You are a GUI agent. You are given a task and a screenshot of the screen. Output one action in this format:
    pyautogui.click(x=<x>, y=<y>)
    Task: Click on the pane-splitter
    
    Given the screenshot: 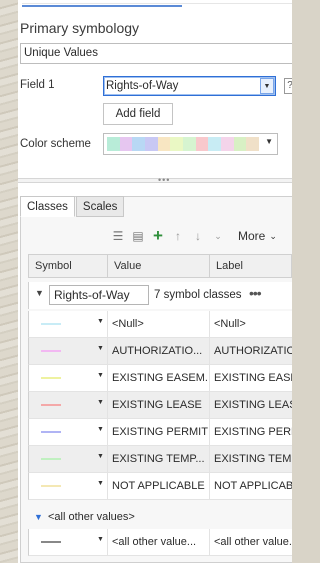 What is the action you would take?
    pyautogui.click(x=155, y=180)
    